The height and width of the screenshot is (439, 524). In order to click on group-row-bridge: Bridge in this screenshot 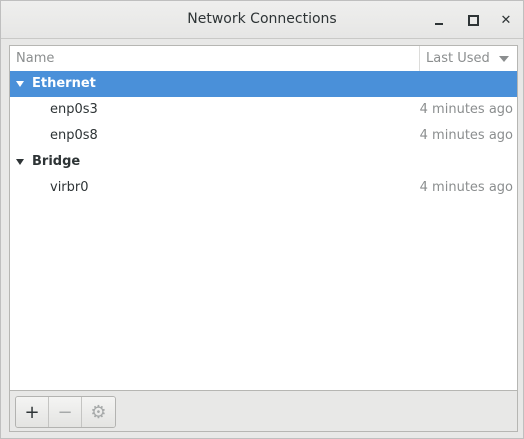, I will do `click(263, 162)`.